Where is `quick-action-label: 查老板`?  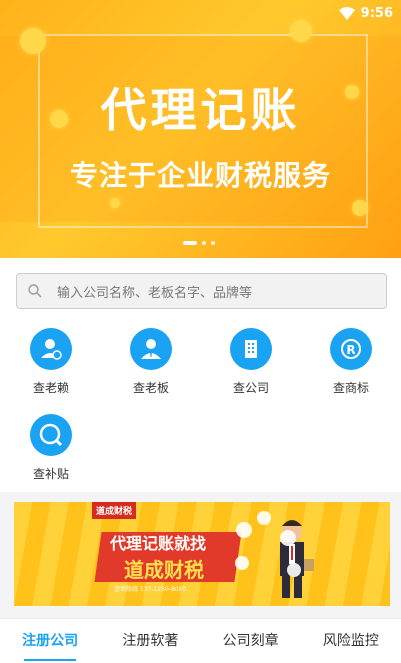
quick-action-label: 查老板 is located at coordinates (150, 388).